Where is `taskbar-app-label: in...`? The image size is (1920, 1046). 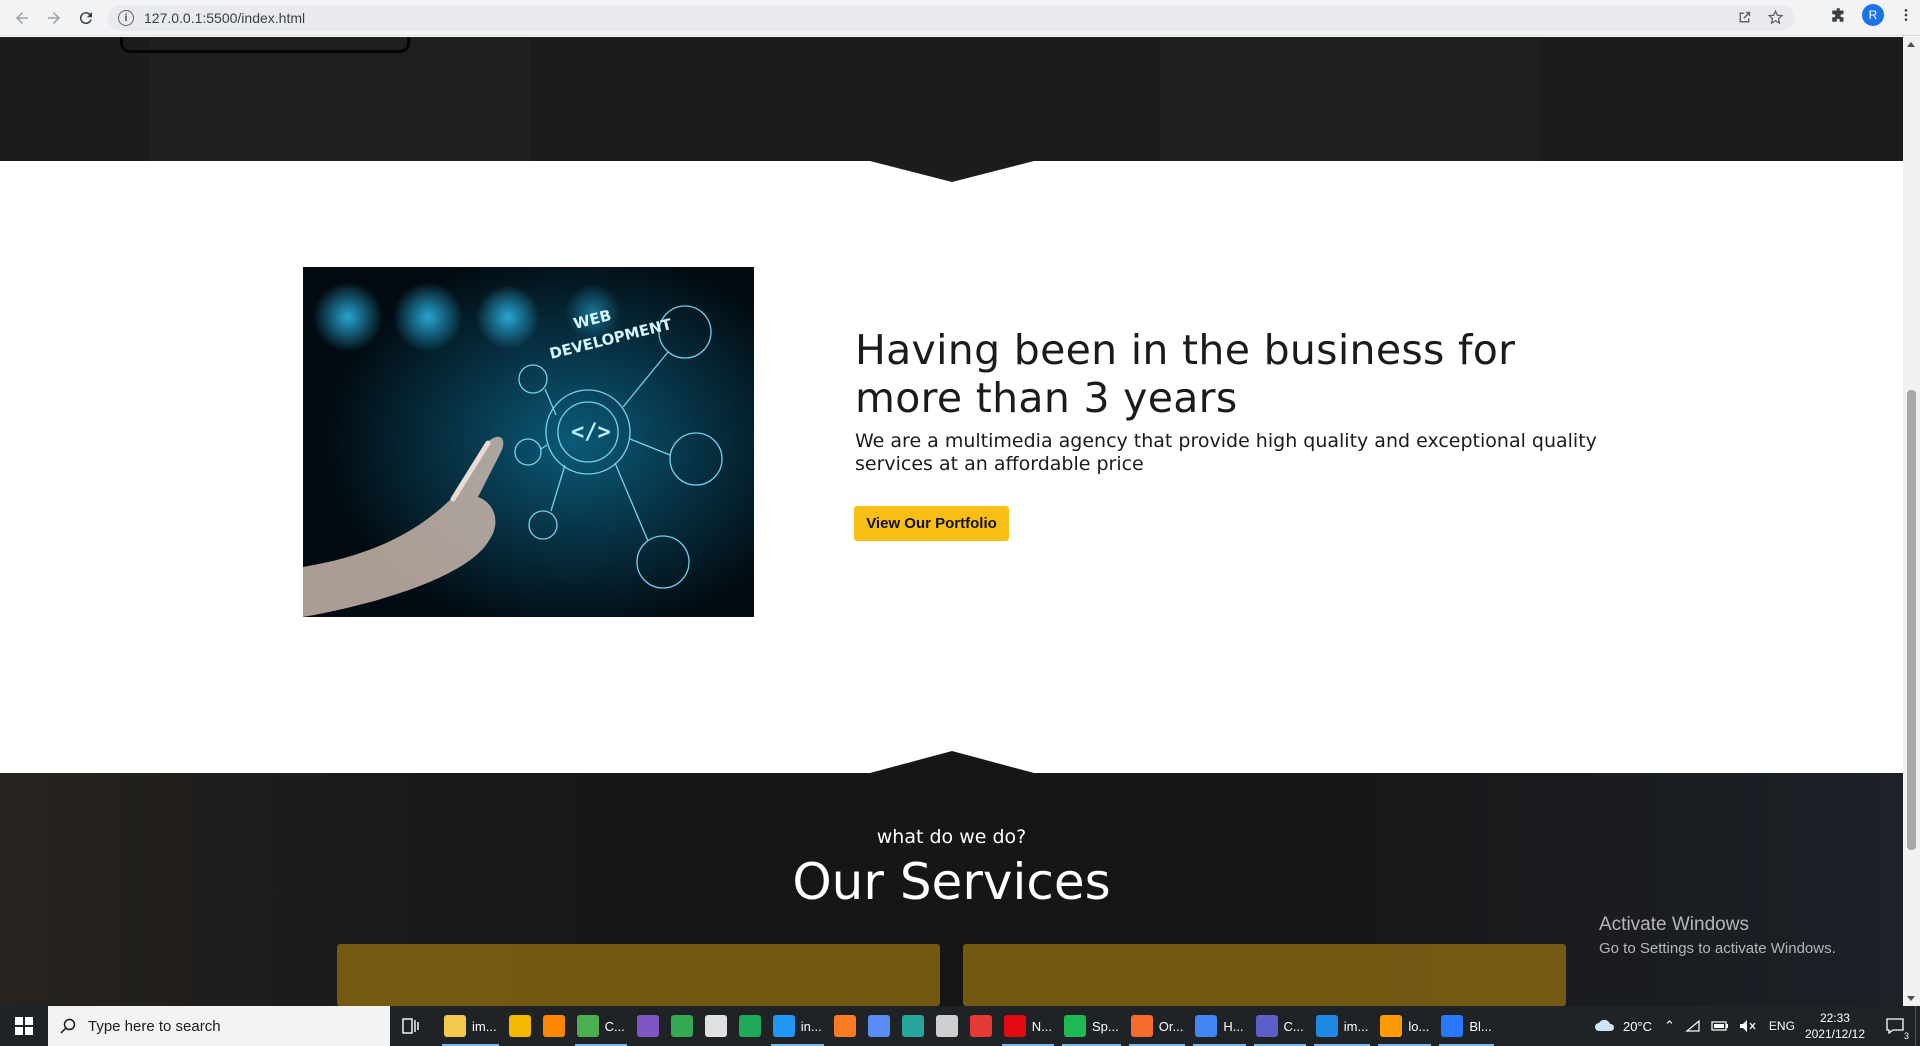 taskbar-app-label: in... is located at coordinates (811, 1026).